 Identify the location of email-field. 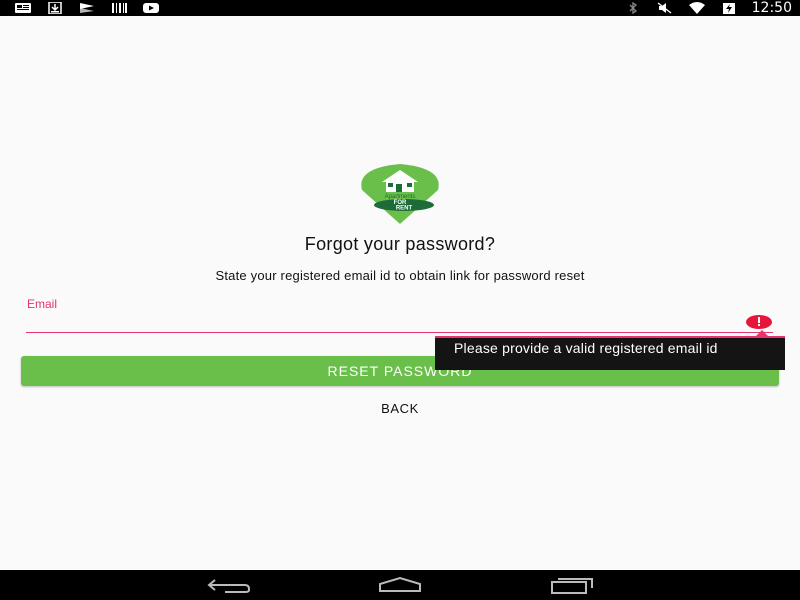
(399, 322).